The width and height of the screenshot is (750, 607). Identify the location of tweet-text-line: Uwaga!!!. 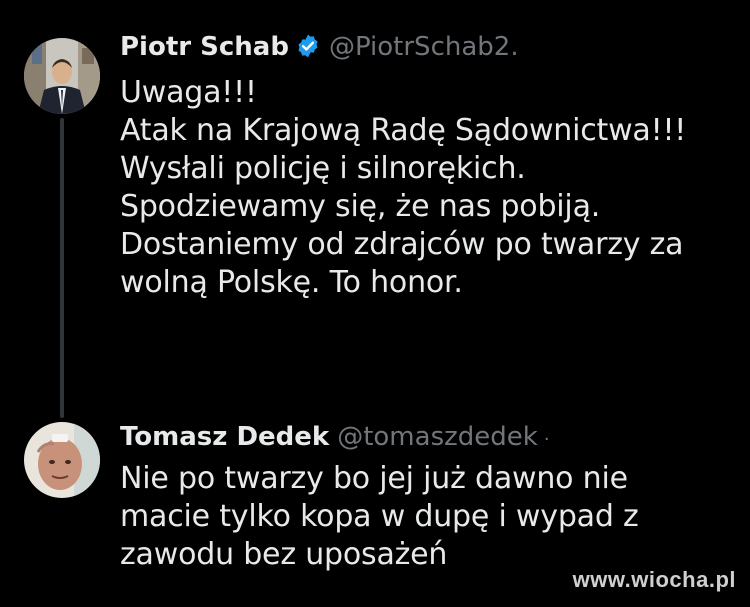
(188, 92).